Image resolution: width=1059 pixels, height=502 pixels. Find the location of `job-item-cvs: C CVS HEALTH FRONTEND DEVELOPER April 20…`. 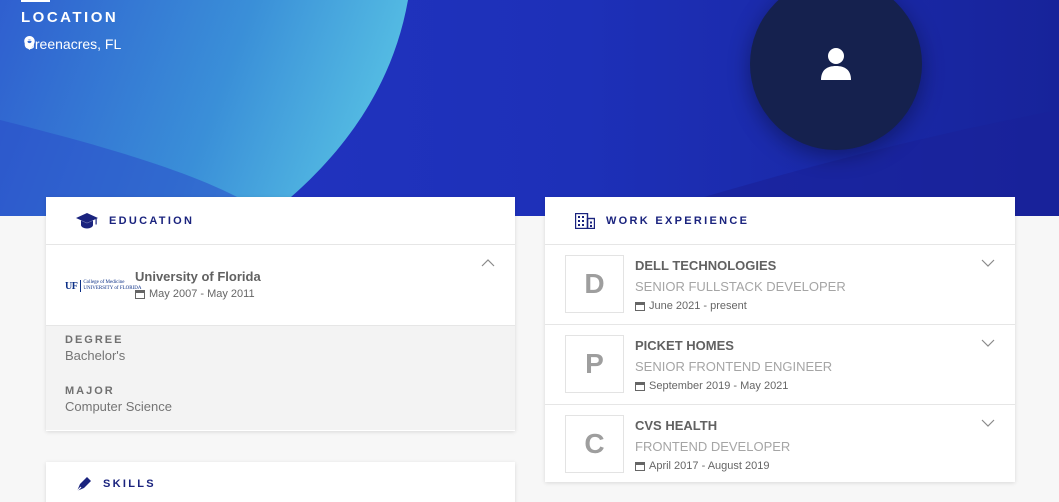

job-item-cvs: C CVS HEALTH FRONTEND DEVELOPER April 20… is located at coordinates (780, 445).